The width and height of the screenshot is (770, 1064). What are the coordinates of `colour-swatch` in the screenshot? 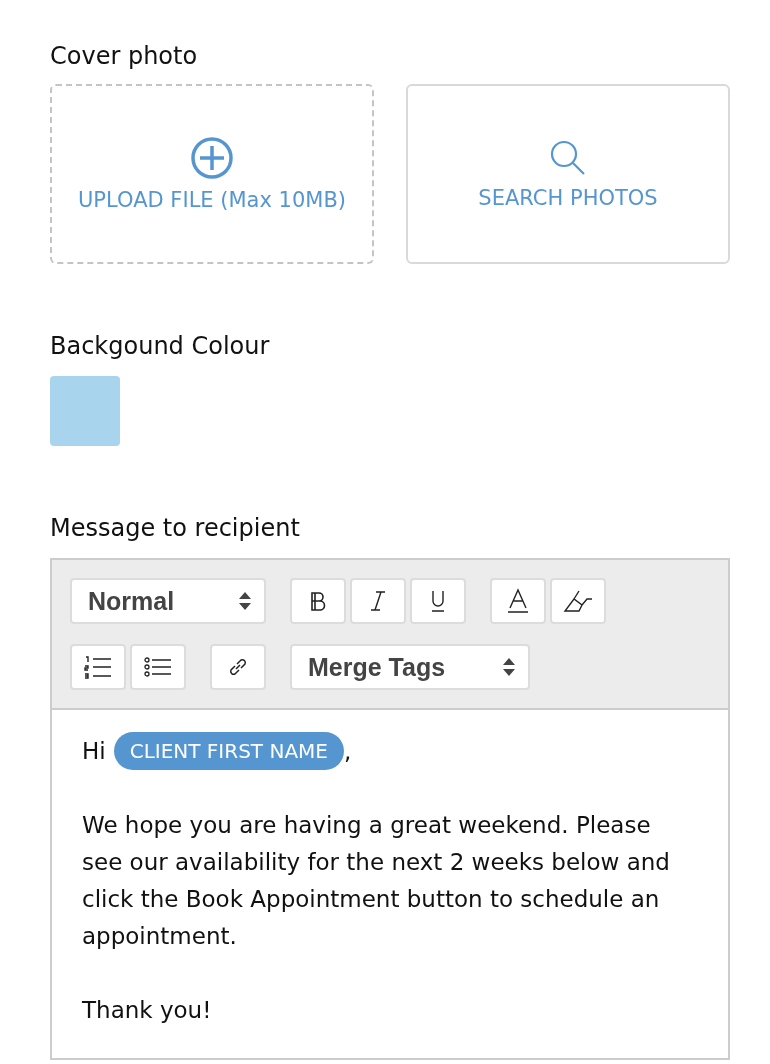 It's located at (85, 411).